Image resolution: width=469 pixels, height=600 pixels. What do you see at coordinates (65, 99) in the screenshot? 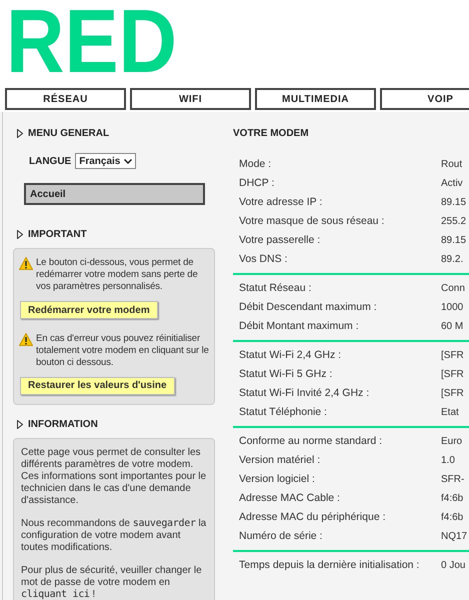
I see `nav-tab: RÉSEAU` at bounding box center [65, 99].